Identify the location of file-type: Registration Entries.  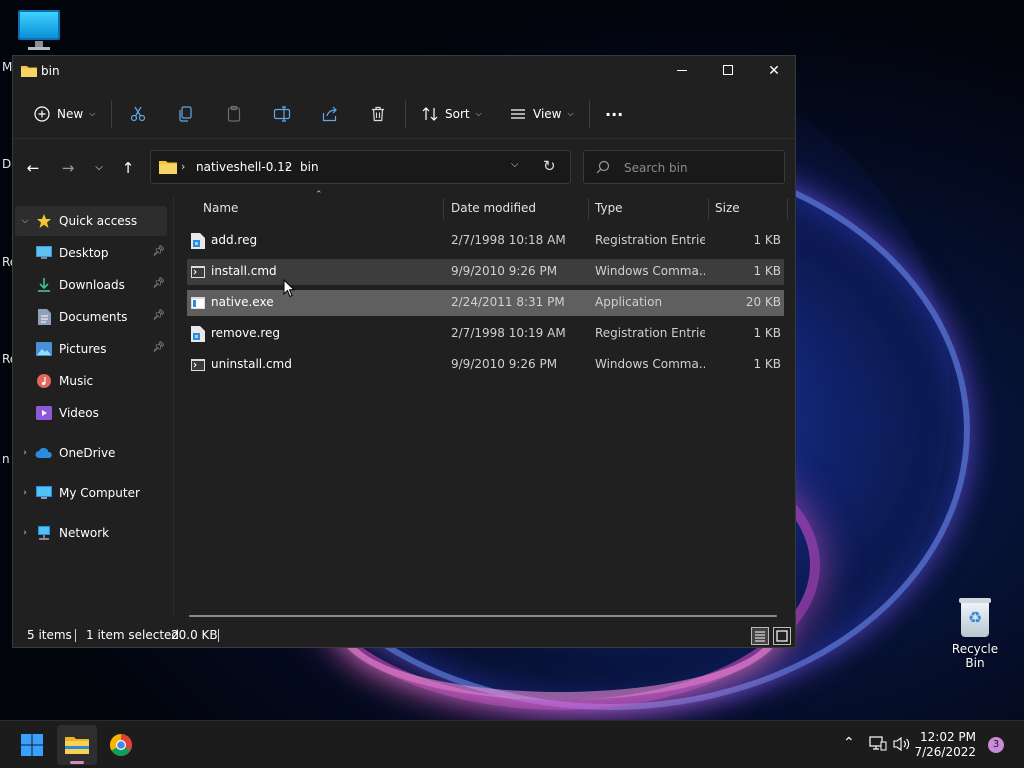
(650, 333).